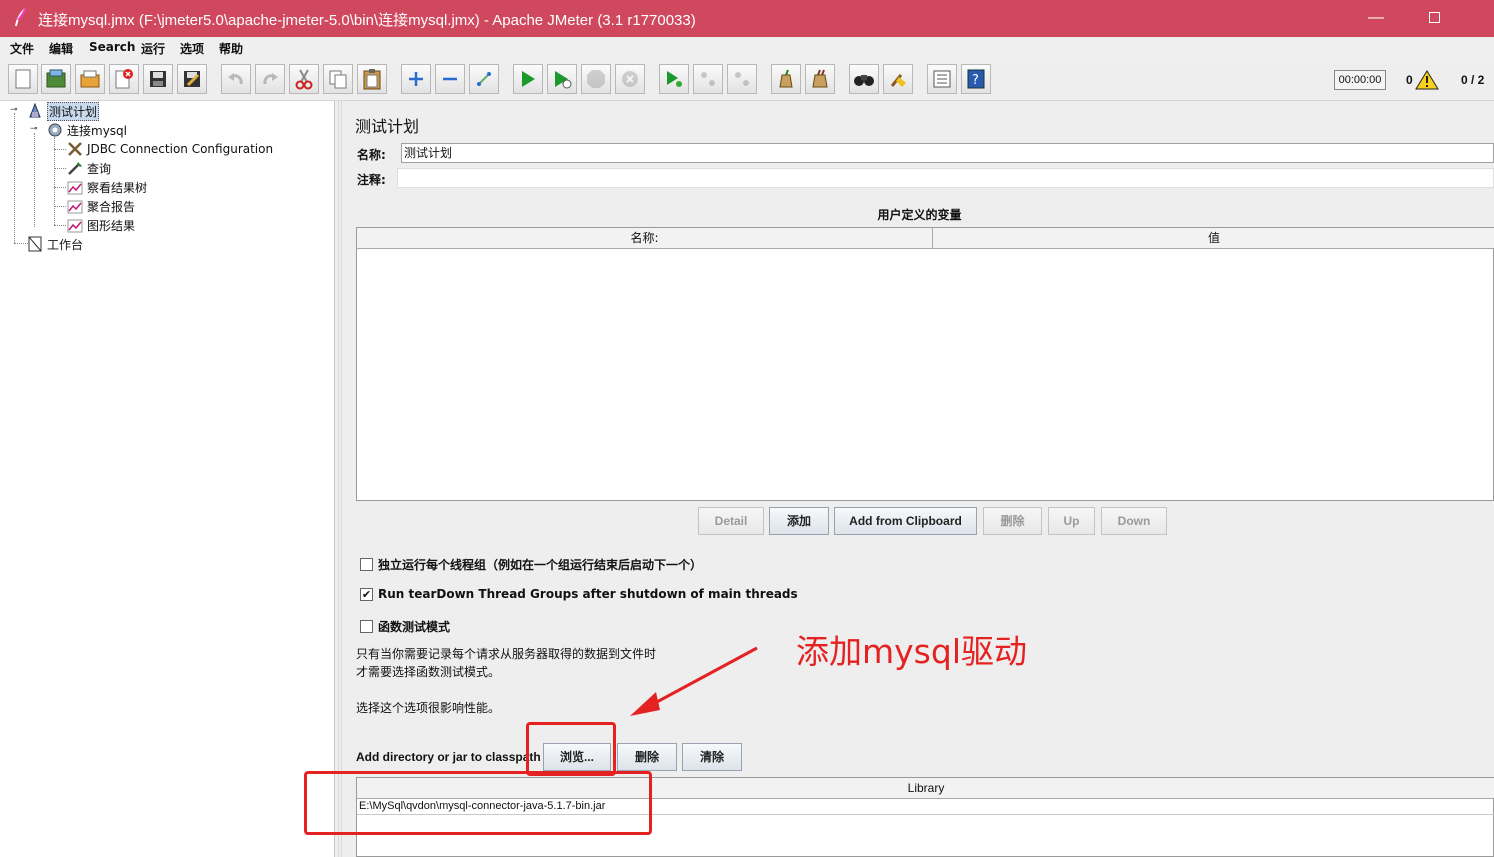 This screenshot has width=1494, height=857. I want to click on toggle-button, so click(484, 79).